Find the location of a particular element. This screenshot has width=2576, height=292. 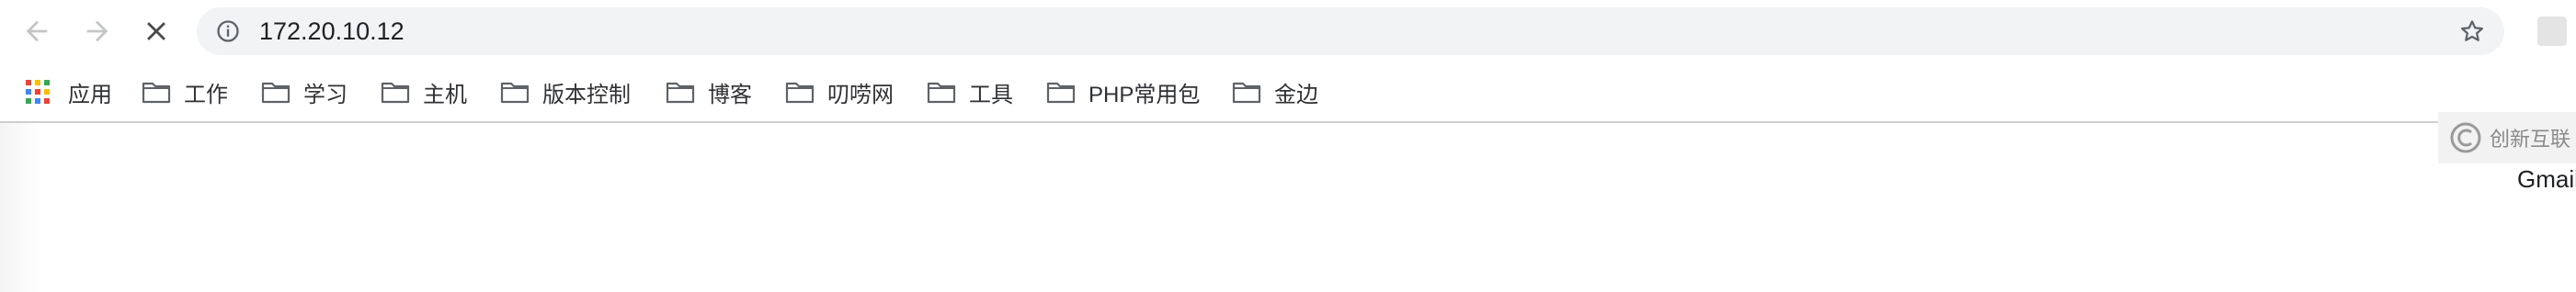

bookmark-label: PHP常用包 is located at coordinates (1145, 94).